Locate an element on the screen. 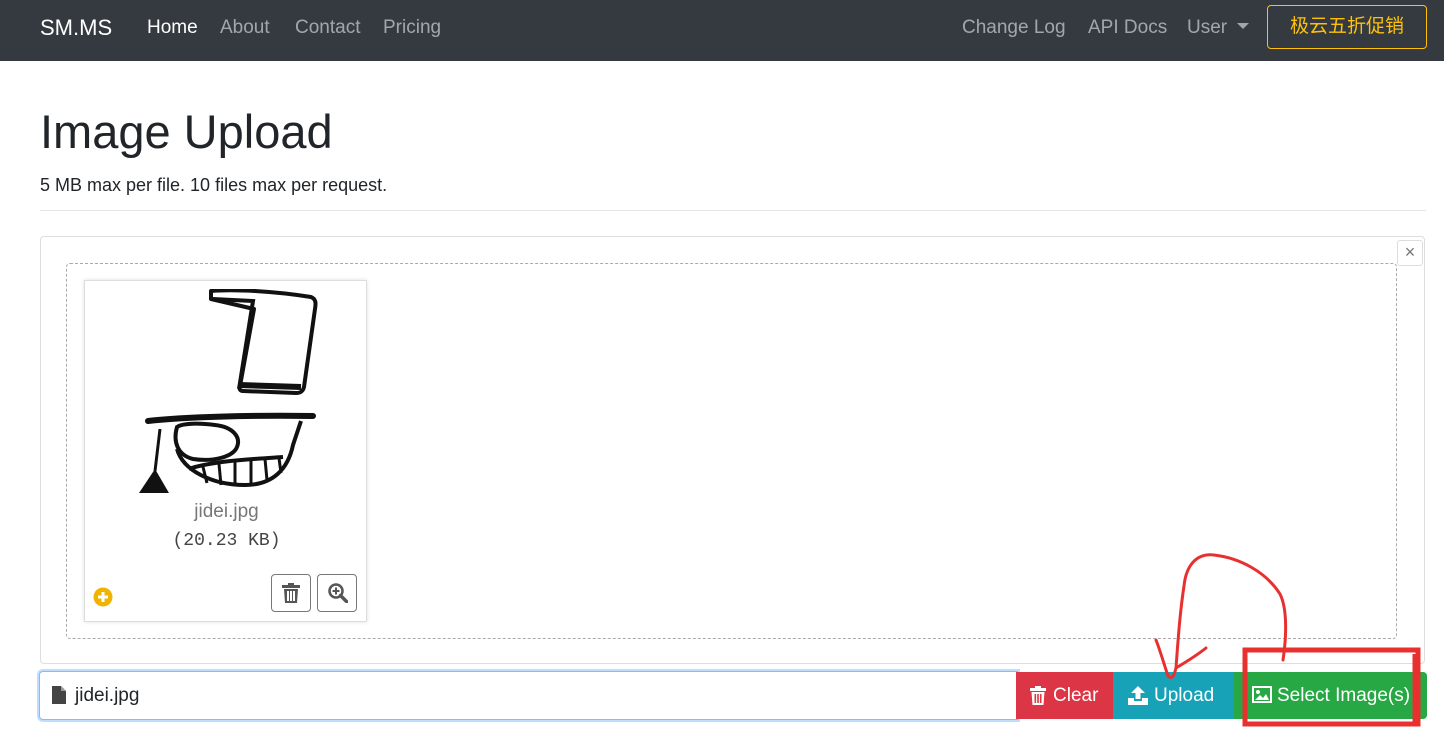 The width and height of the screenshot is (1444, 730). upload-icon is located at coordinates (1138, 695).